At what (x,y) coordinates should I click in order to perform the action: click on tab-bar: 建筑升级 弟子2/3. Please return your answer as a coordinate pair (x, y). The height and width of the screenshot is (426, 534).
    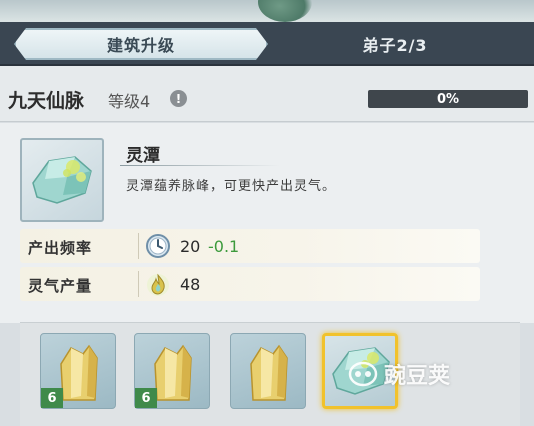
    Looking at the image, I should click on (267, 44).